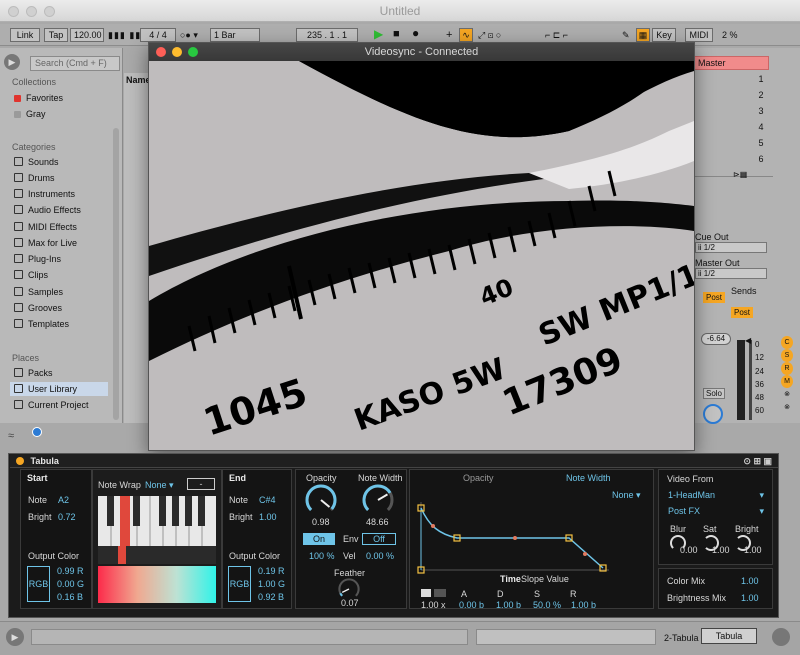 The height and width of the screenshot is (655, 800). What do you see at coordinates (70, 584) in the screenshot?
I see `start-g-value: 0.00 G` at bounding box center [70, 584].